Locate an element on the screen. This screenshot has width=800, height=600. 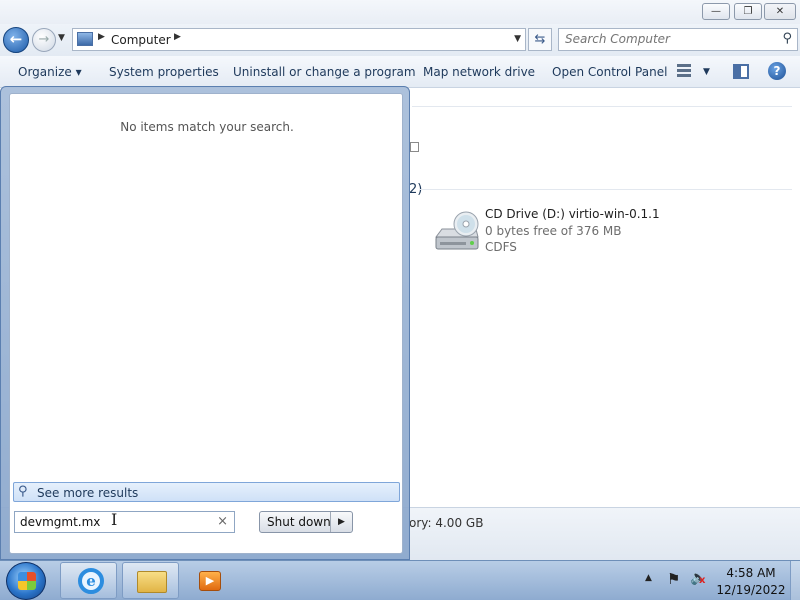
cd-drive-icon is located at coordinates (456, 233).